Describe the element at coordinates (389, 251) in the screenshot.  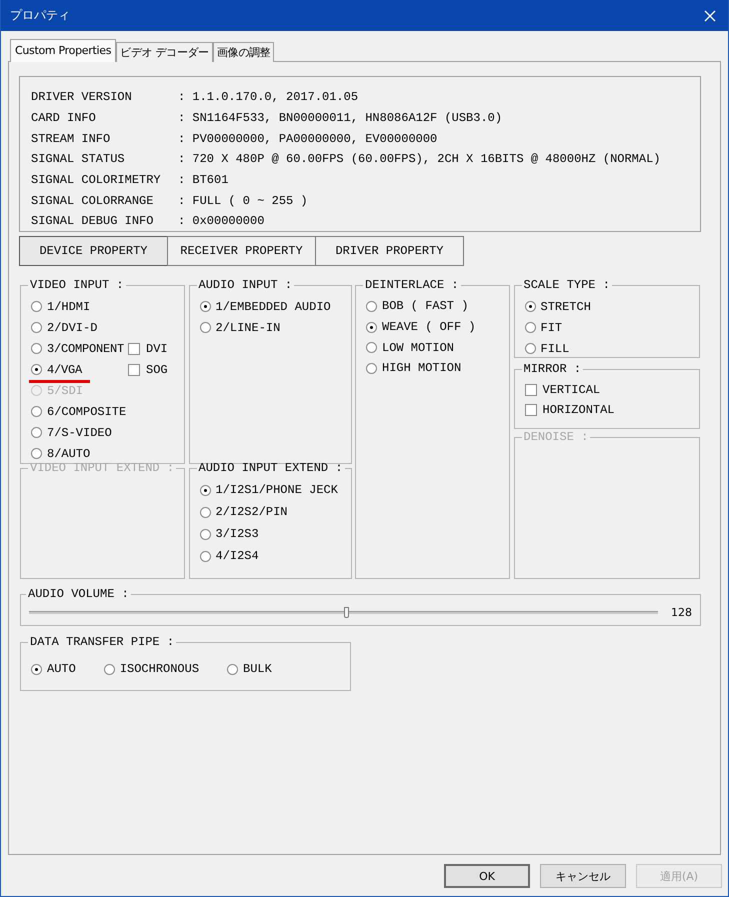
I see `property-button: DRIVER PROPERTY` at that location.